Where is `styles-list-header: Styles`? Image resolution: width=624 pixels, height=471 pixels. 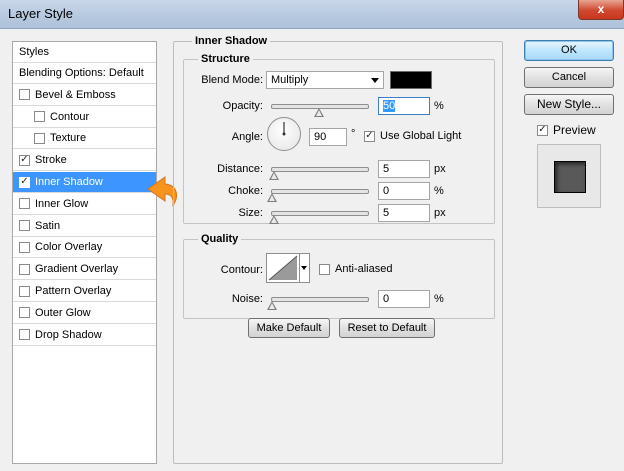
styles-list-header: Styles is located at coordinates (84, 52).